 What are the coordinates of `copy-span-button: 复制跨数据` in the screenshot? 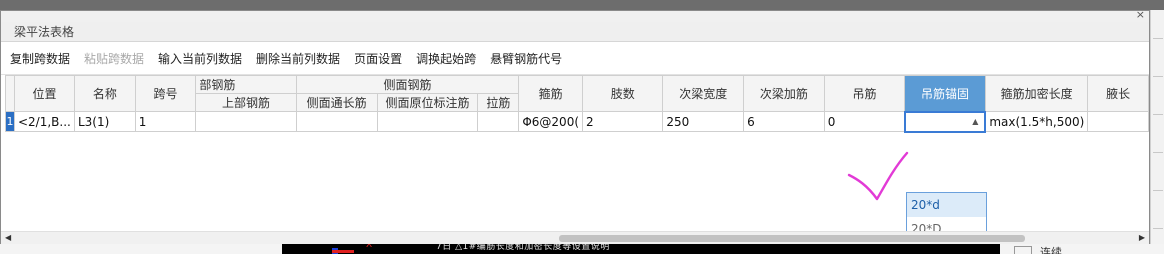 It's located at (40, 58).